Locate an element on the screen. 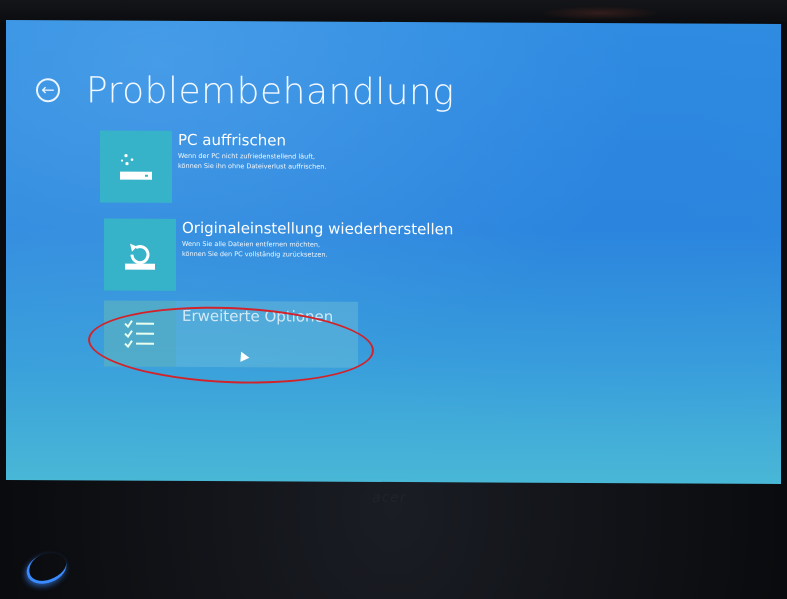 Image resolution: width=787 pixels, height=599 pixels. refresh-pc-icon is located at coordinates (136, 166).